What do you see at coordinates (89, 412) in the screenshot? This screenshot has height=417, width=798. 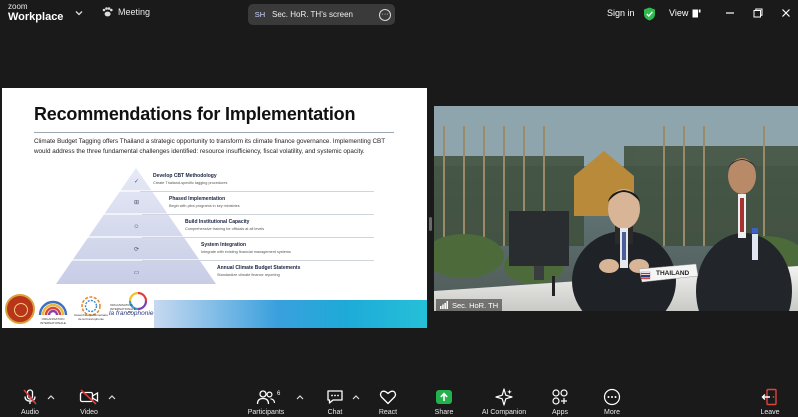 I see `video-label: Video` at bounding box center [89, 412].